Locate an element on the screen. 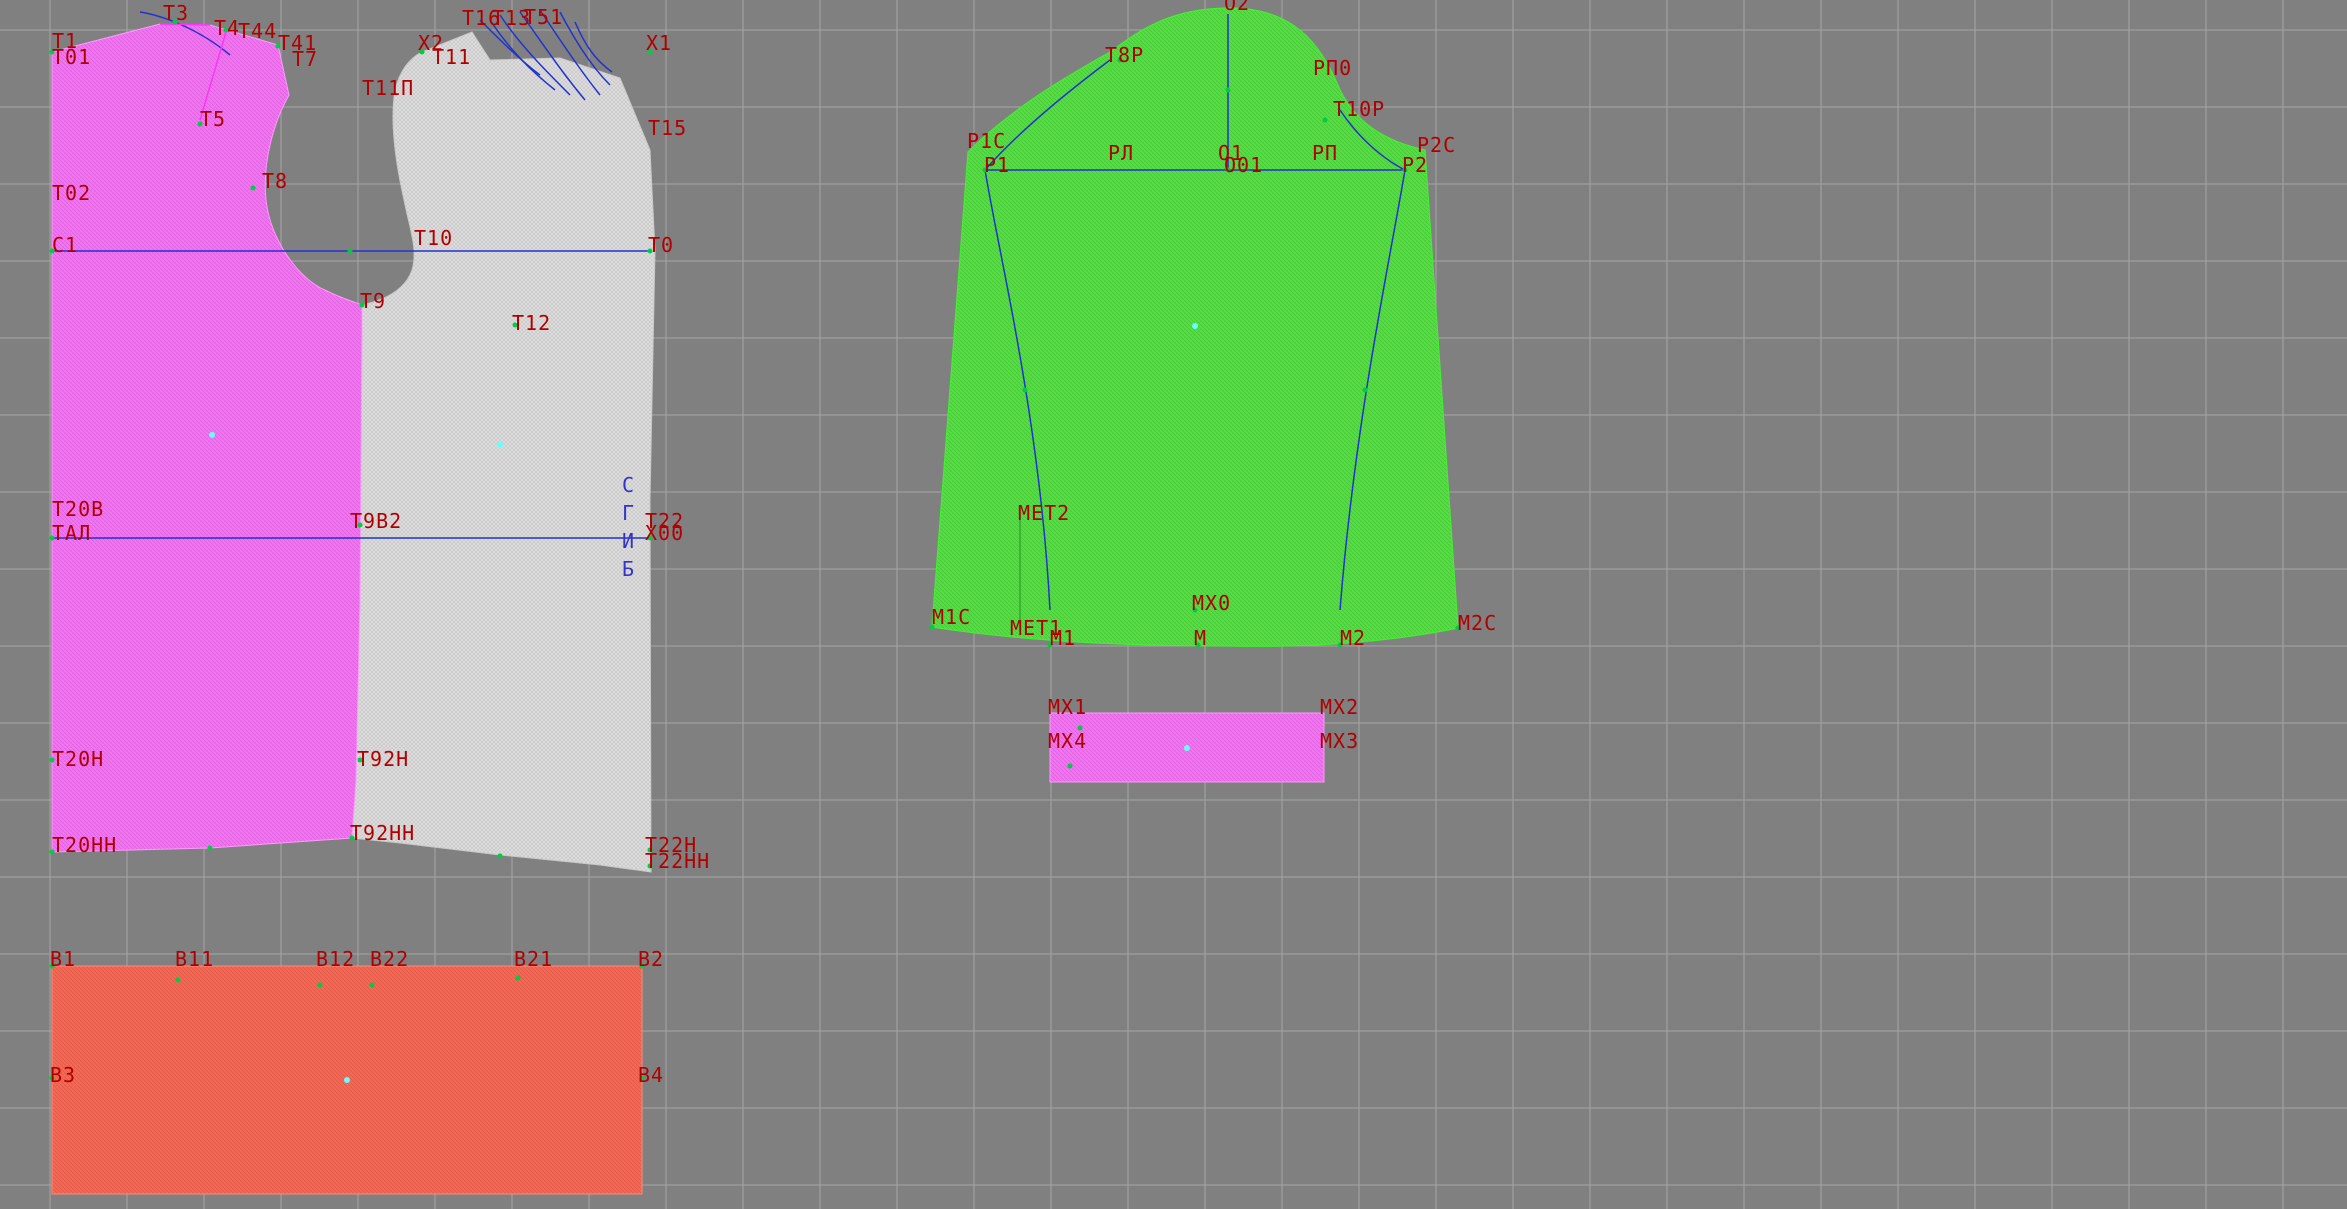 This screenshot has width=2347, height=1209. label-B4: B4 is located at coordinates (651, 1075).